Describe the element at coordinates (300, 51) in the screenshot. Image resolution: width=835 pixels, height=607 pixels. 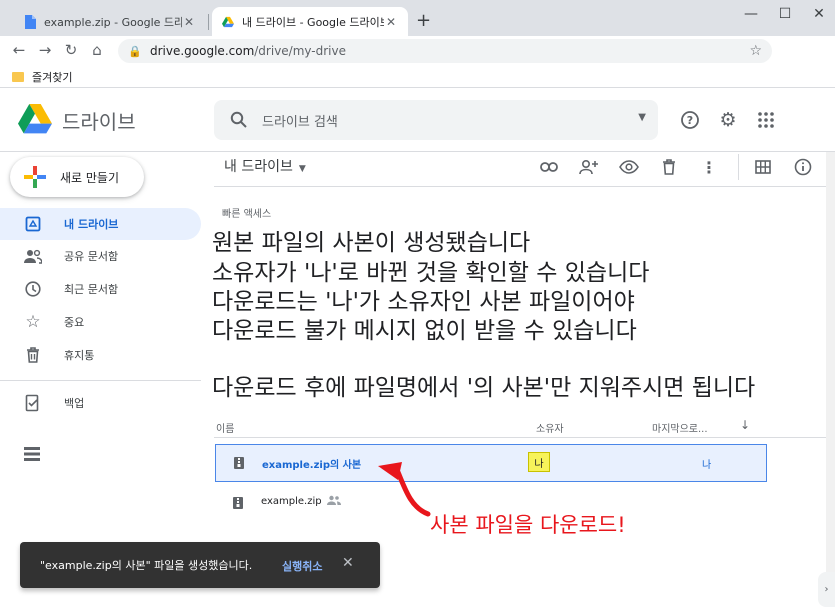
I see `url-path: /drive/my-drive` at that location.